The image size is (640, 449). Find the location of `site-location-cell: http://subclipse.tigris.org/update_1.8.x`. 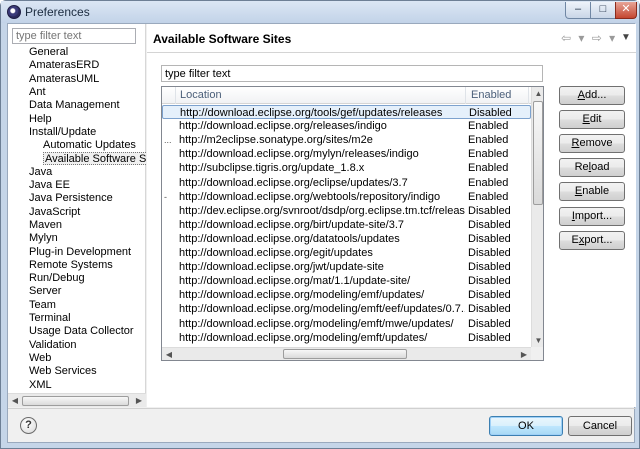

site-location-cell: http://subclipse.tigris.org/update_1.8.x is located at coordinates (272, 168).